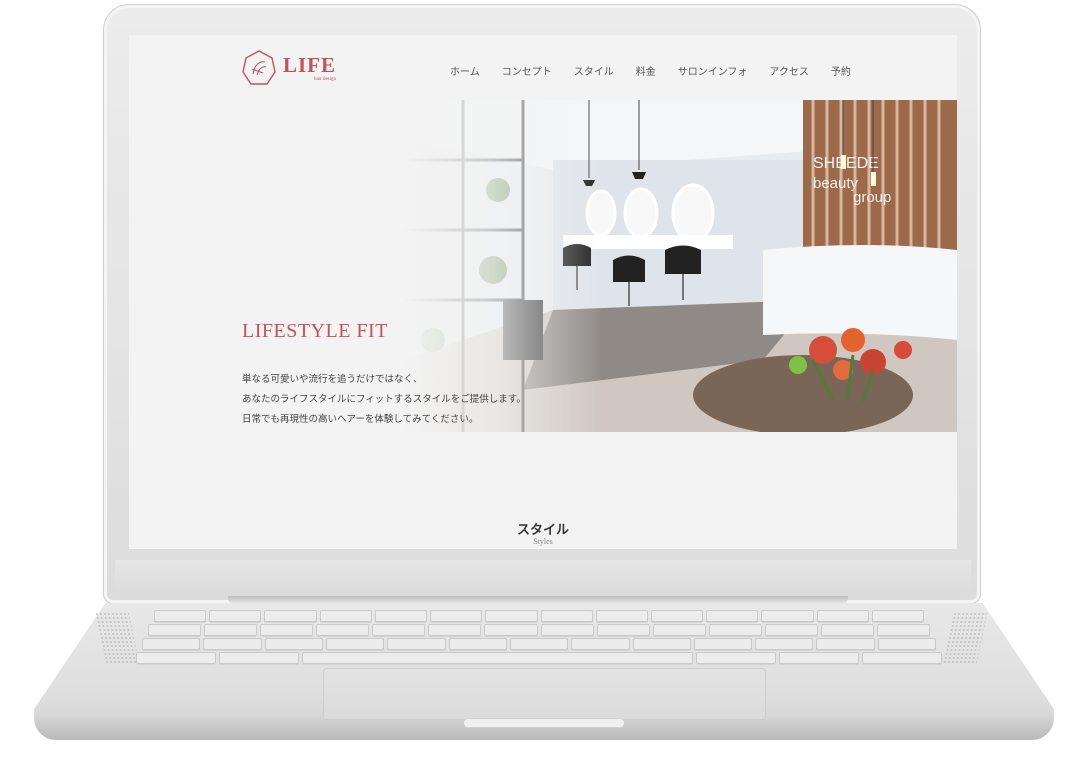 This screenshot has width=1076, height=758. I want to click on hero-copy-line: あなたのライフスタイルにフィットするスタイルをご提供します。, so click(384, 399).